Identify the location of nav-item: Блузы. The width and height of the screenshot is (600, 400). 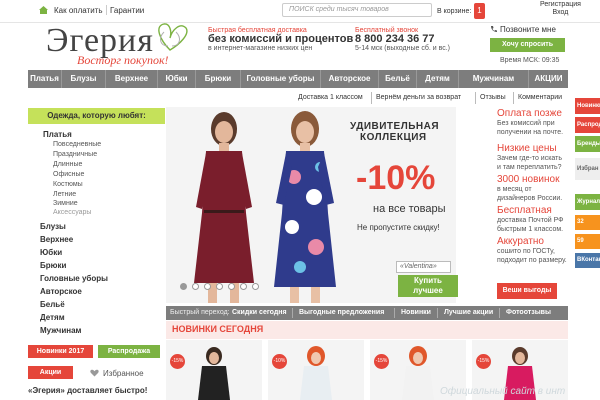
(84, 79).